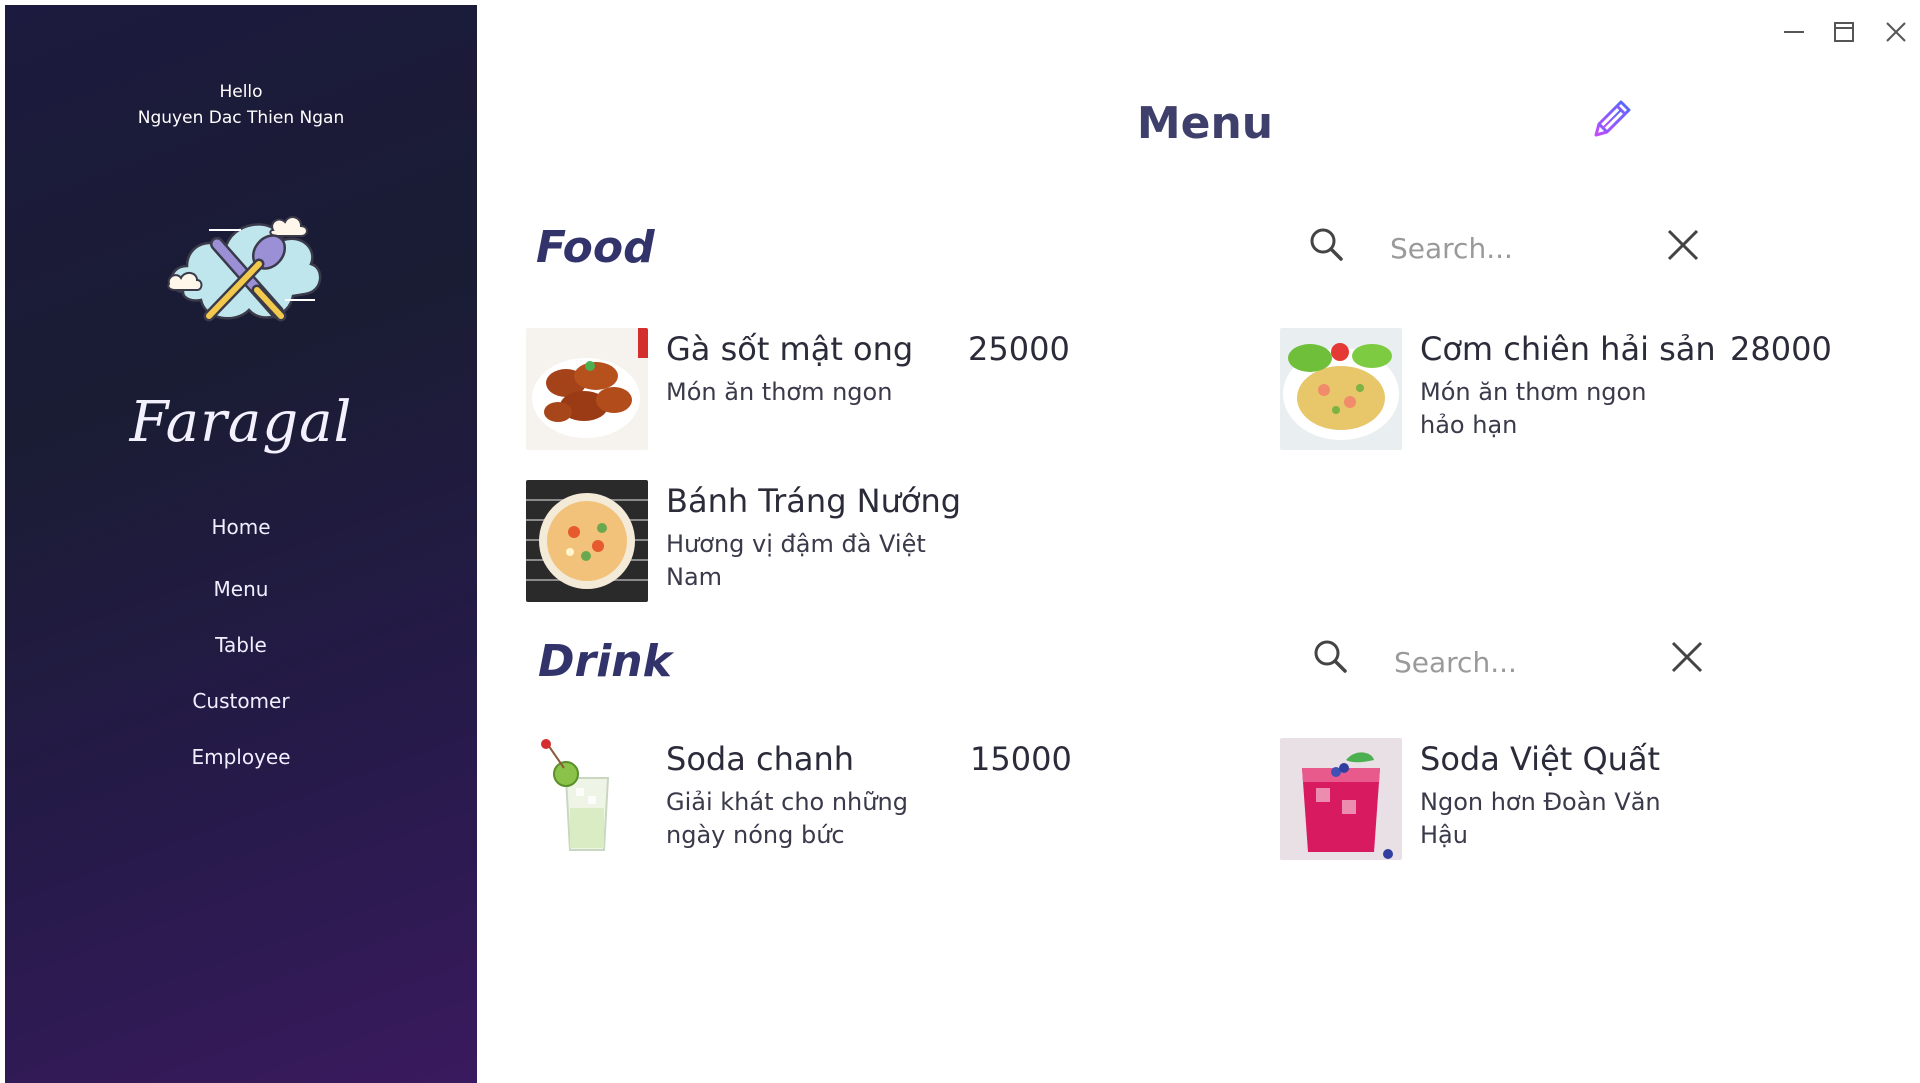 Image resolution: width=1920 pixels, height=1083 pixels. I want to click on drink-item: Soda Việt Quất Ngon hơn Đoàn Văn Hậu, so click(1600, 800).